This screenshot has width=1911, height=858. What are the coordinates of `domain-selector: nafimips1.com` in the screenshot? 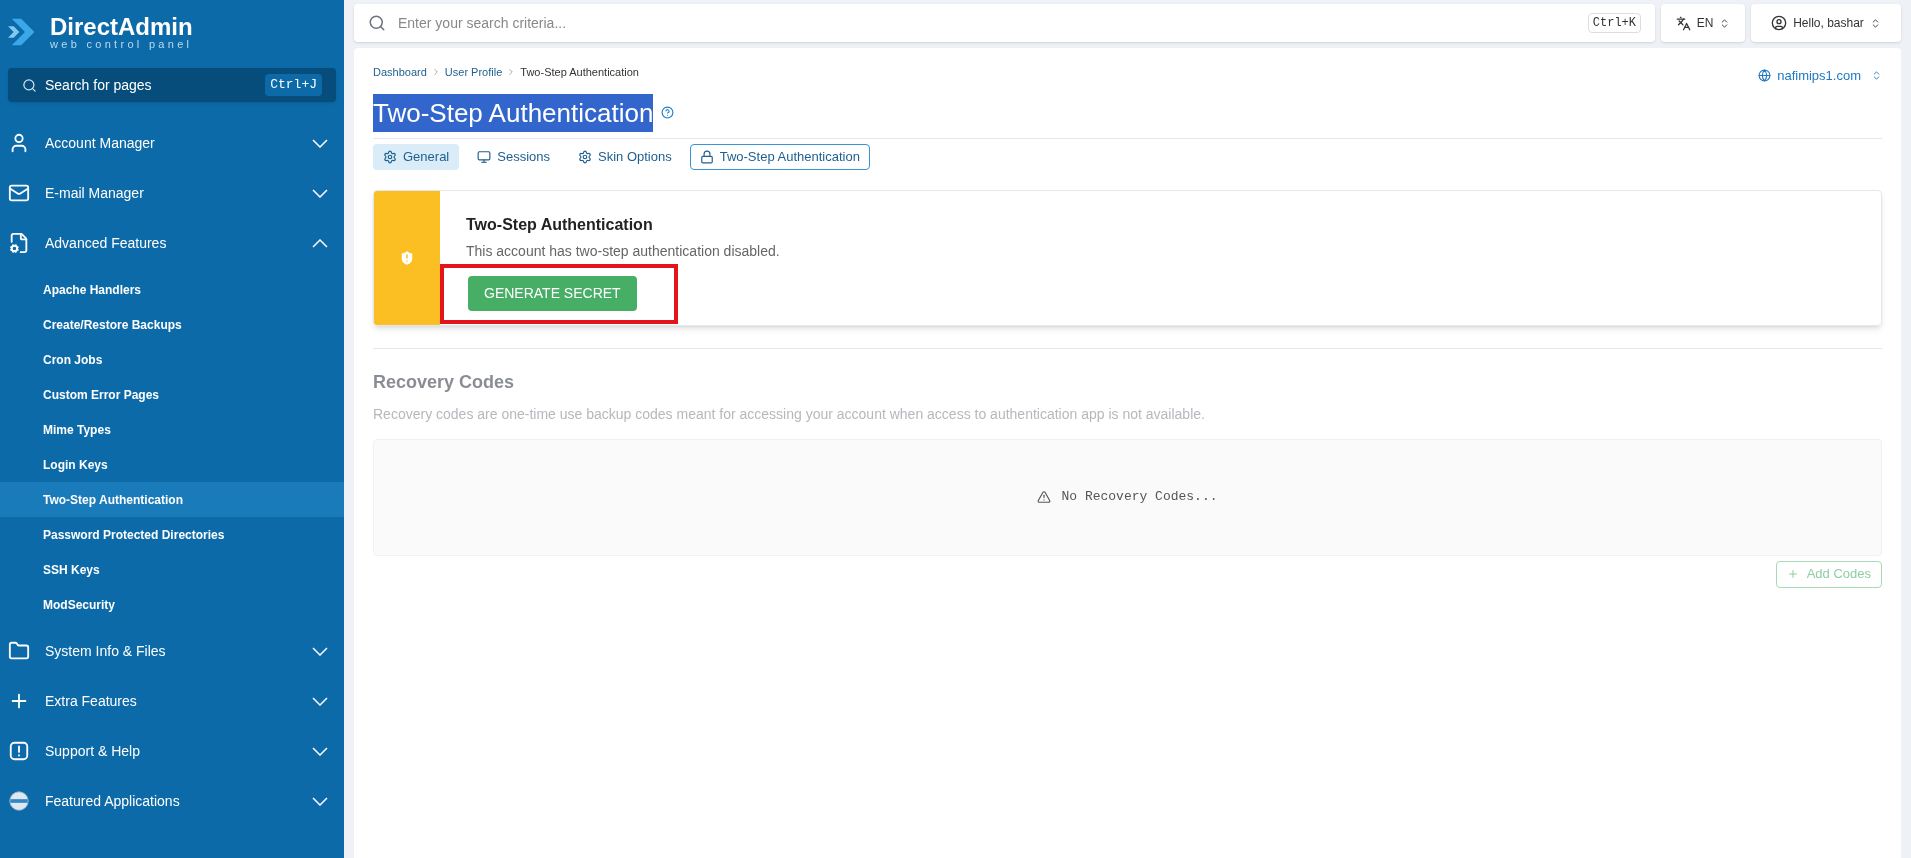 It's located at (1820, 76).